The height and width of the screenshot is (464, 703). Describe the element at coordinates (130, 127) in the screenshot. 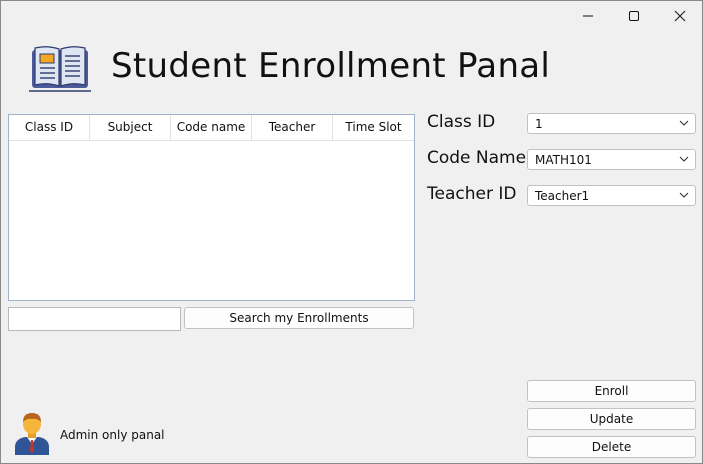

I see `column-header-subject: Subject` at that location.